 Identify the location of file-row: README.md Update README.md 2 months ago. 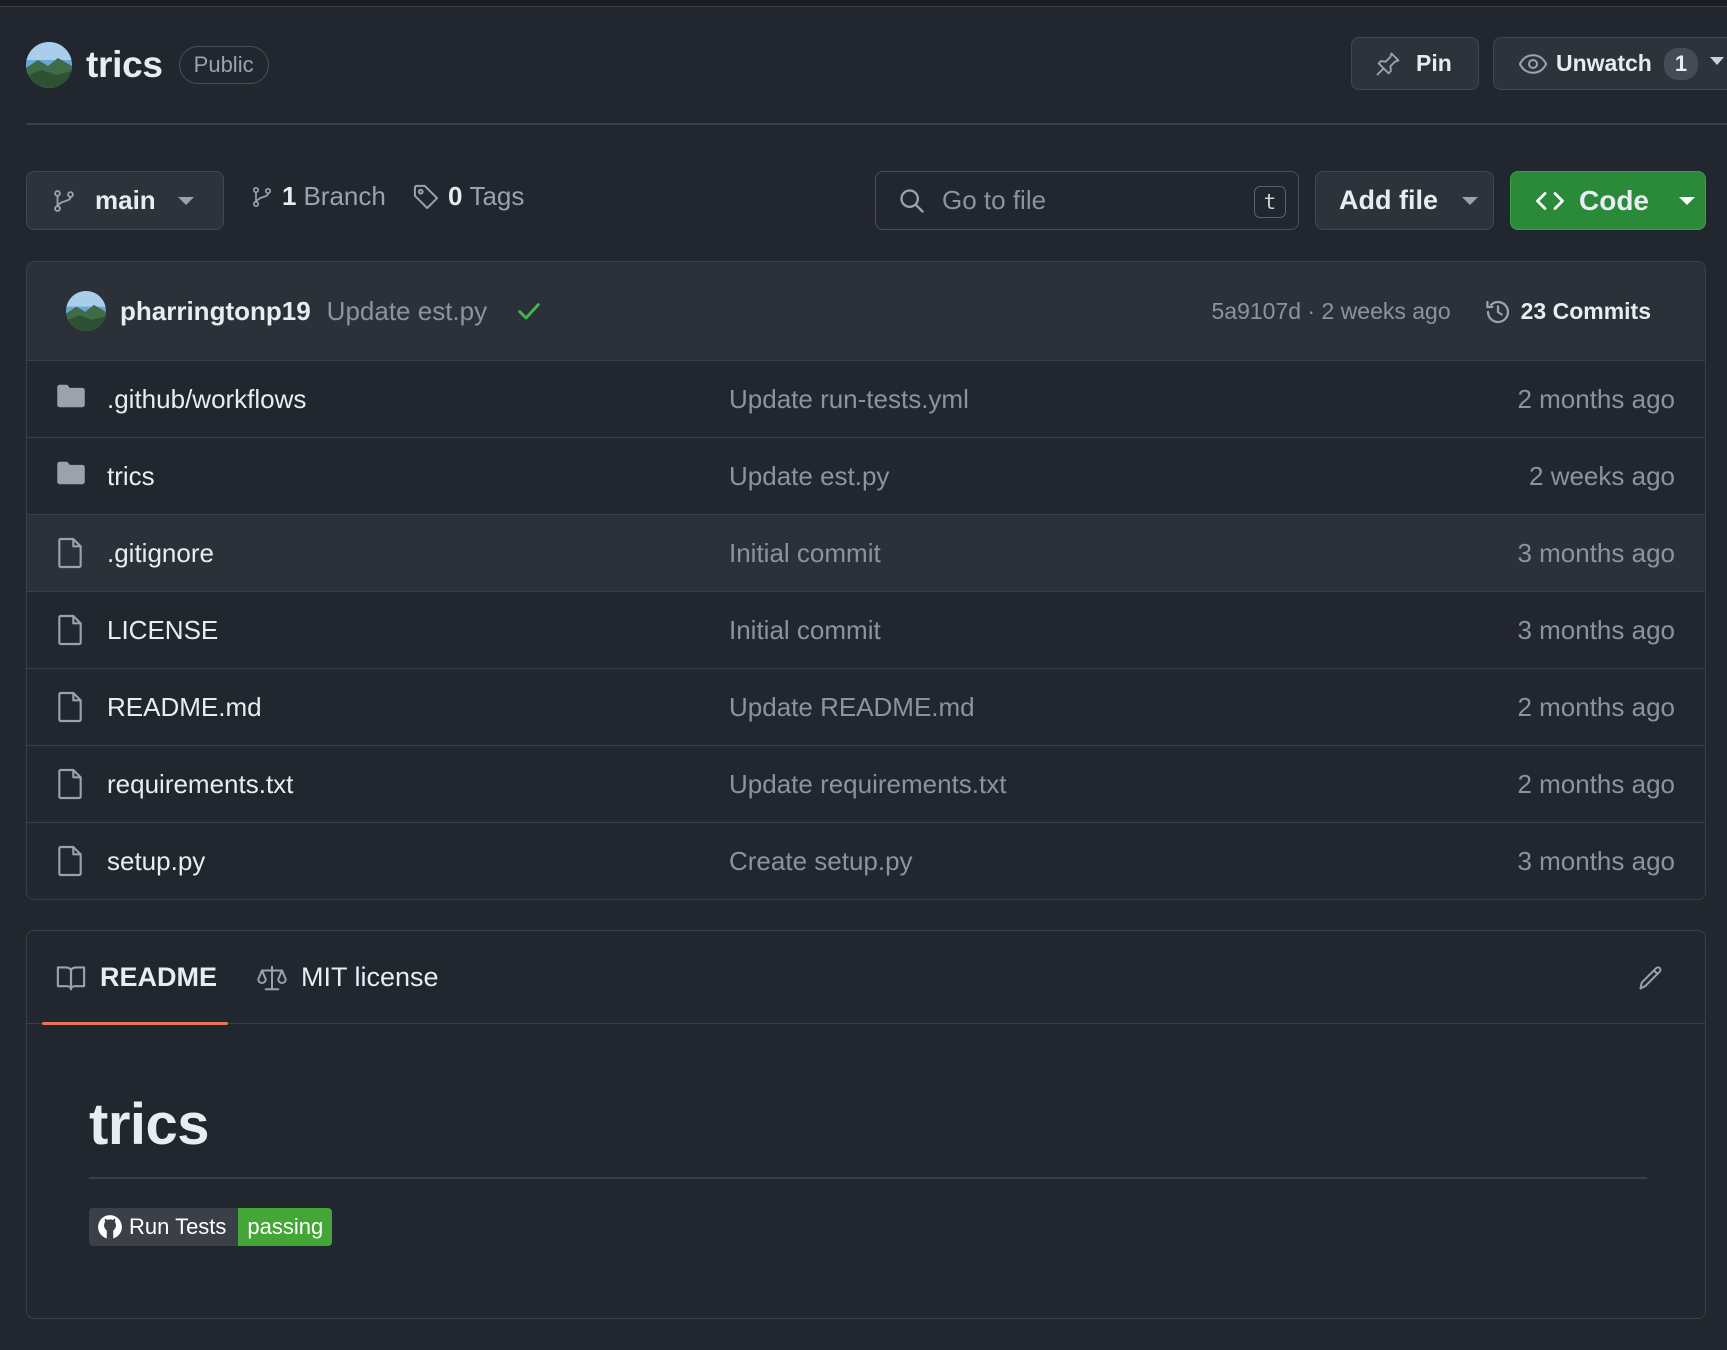
(866, 707).